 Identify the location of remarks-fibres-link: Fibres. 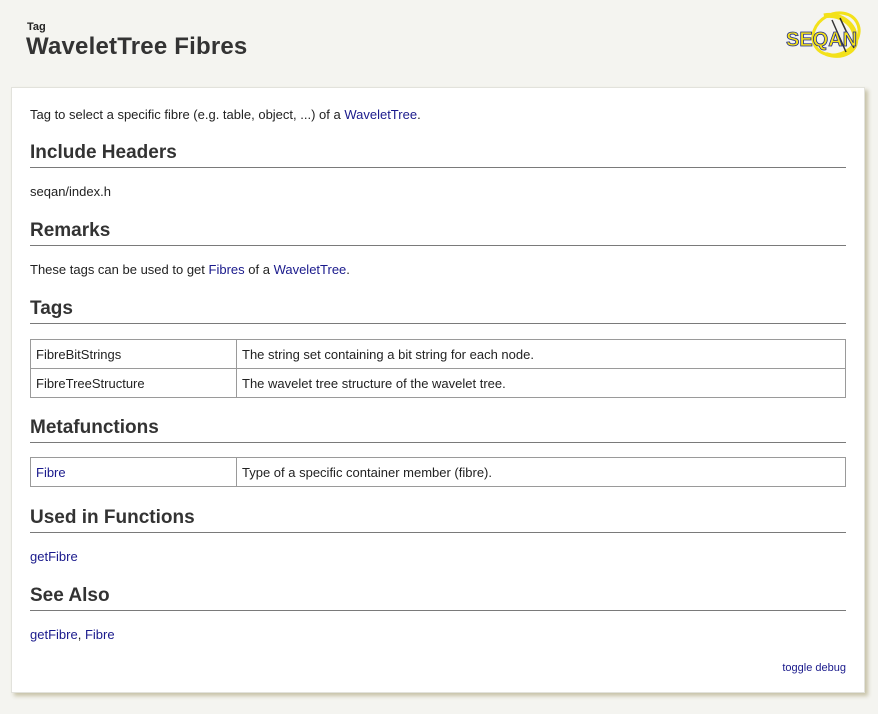
(227, 269).